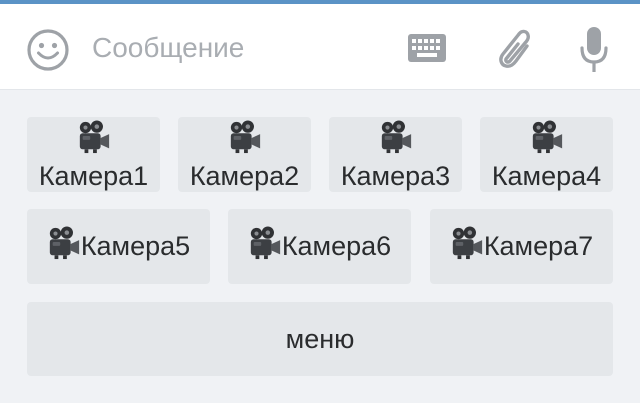  I want to click on camera-4-button: Камера4, so click(546, 154).